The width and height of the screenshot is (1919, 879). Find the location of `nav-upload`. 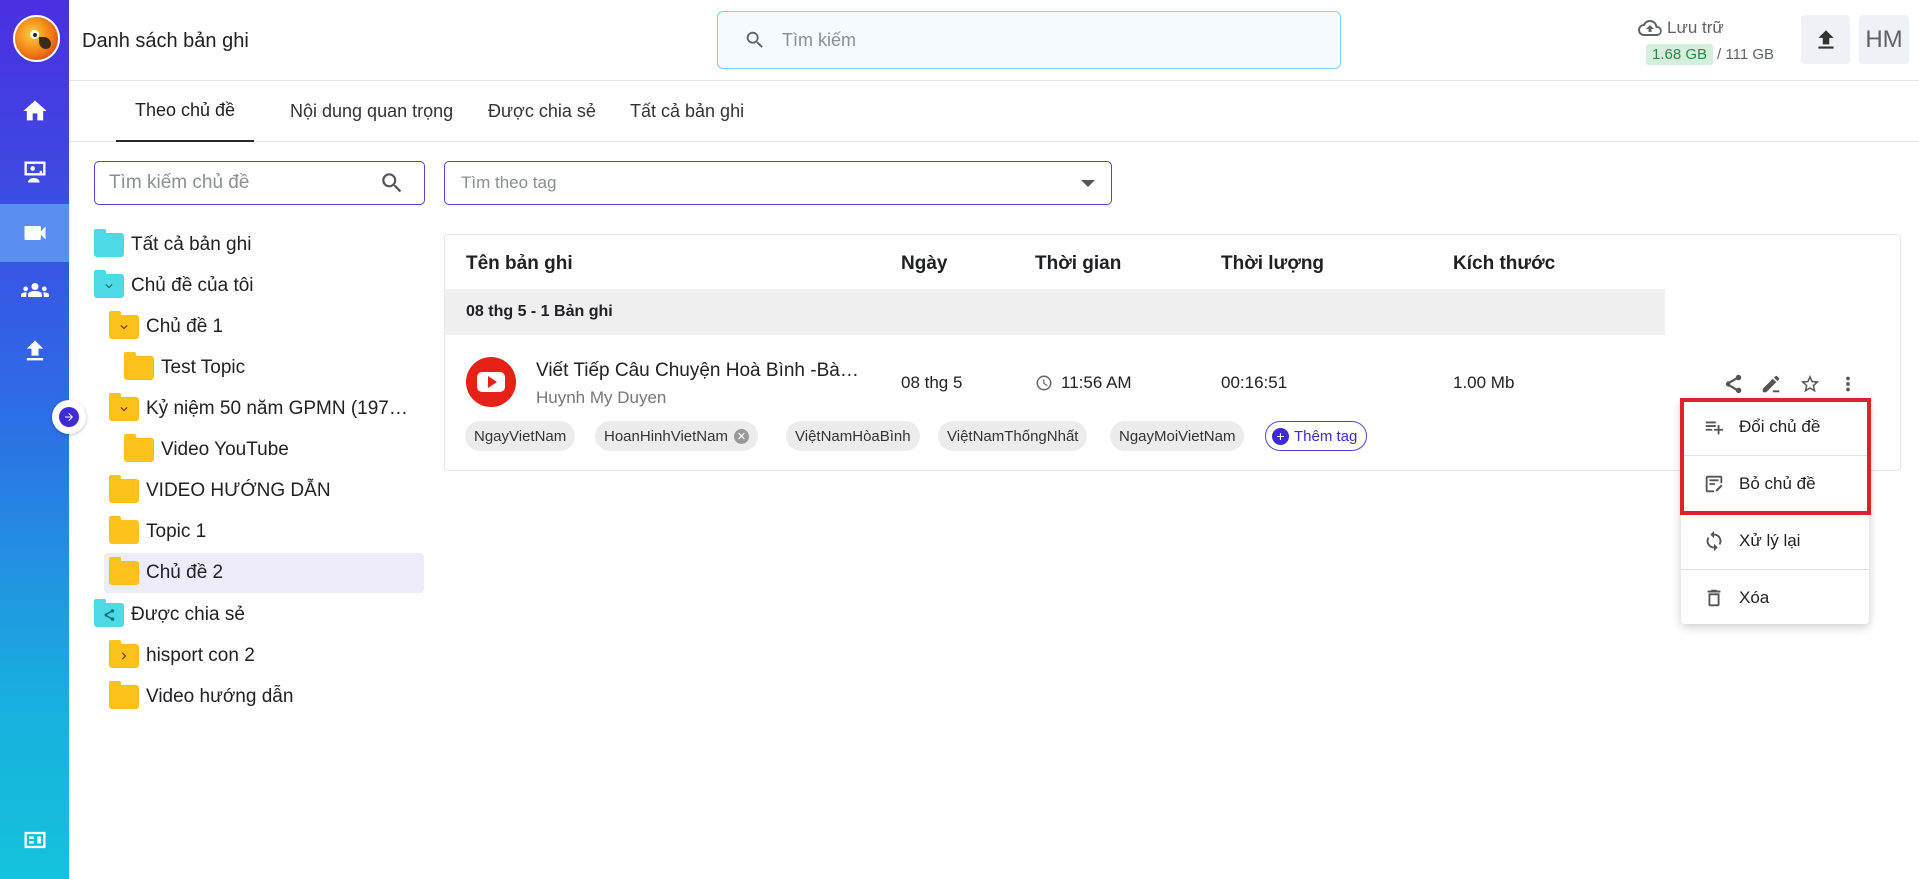

nav-upload is located at coordinates (34, 351).